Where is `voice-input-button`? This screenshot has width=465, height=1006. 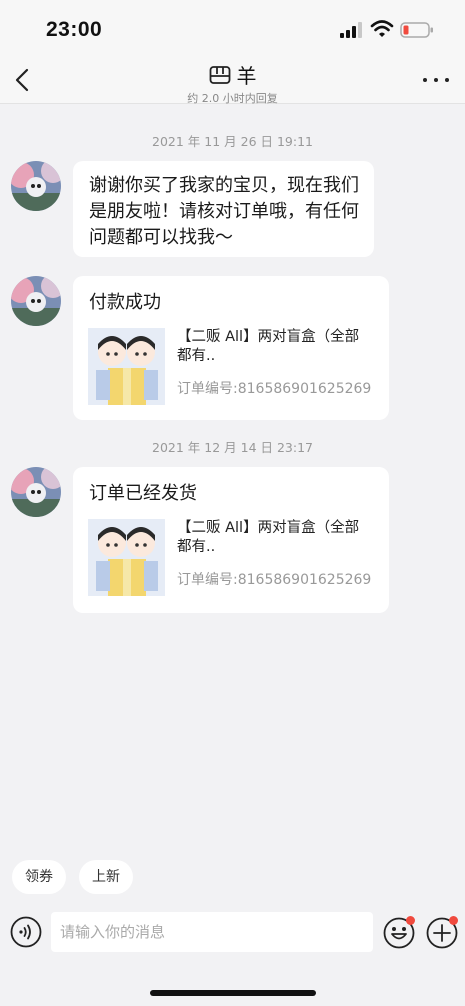 voice-input-button is located at coordinates (26, 932).